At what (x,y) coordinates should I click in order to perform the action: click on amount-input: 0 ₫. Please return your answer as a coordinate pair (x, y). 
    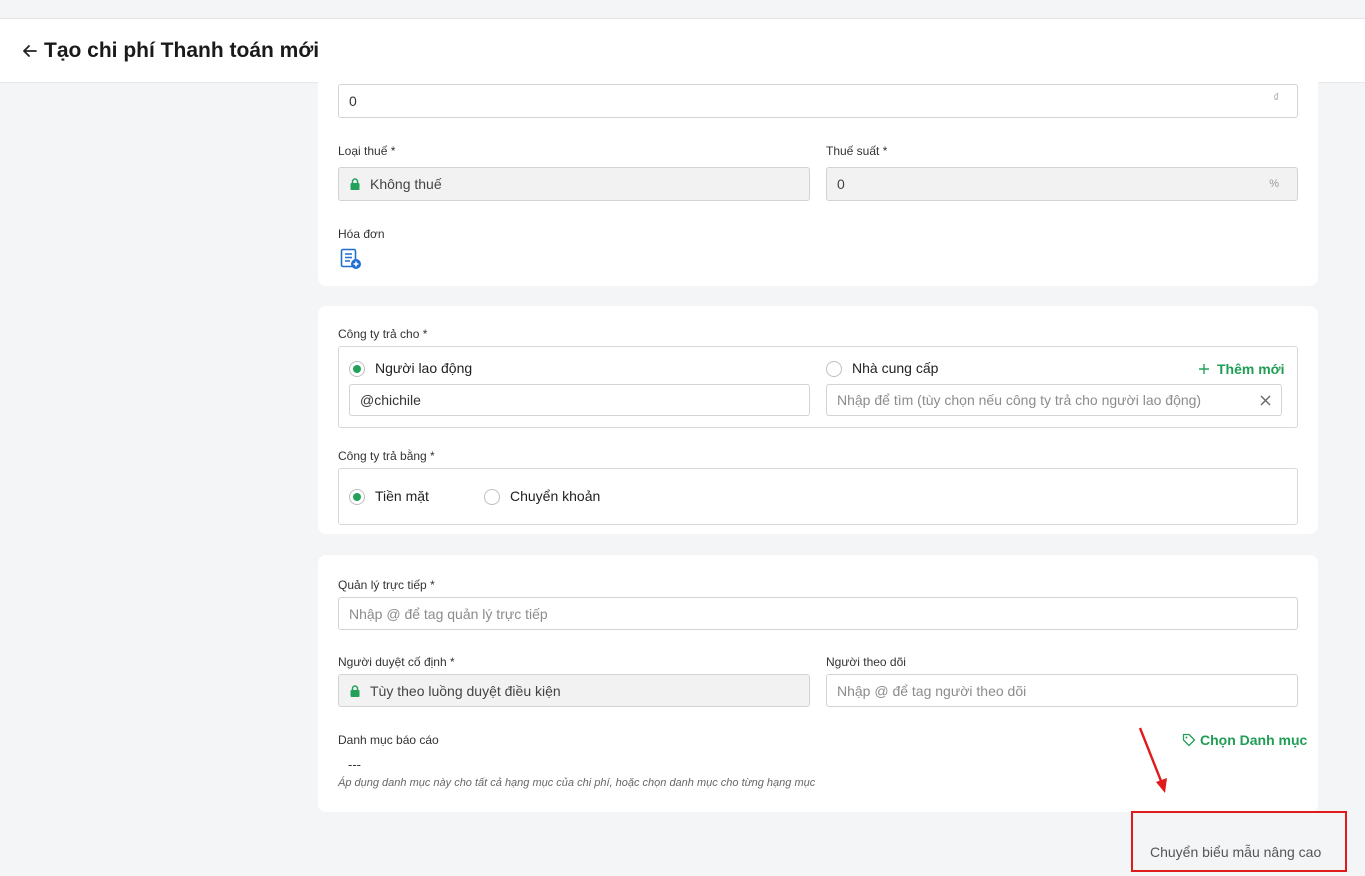
    Looking at the image, I should click on (818, 101).